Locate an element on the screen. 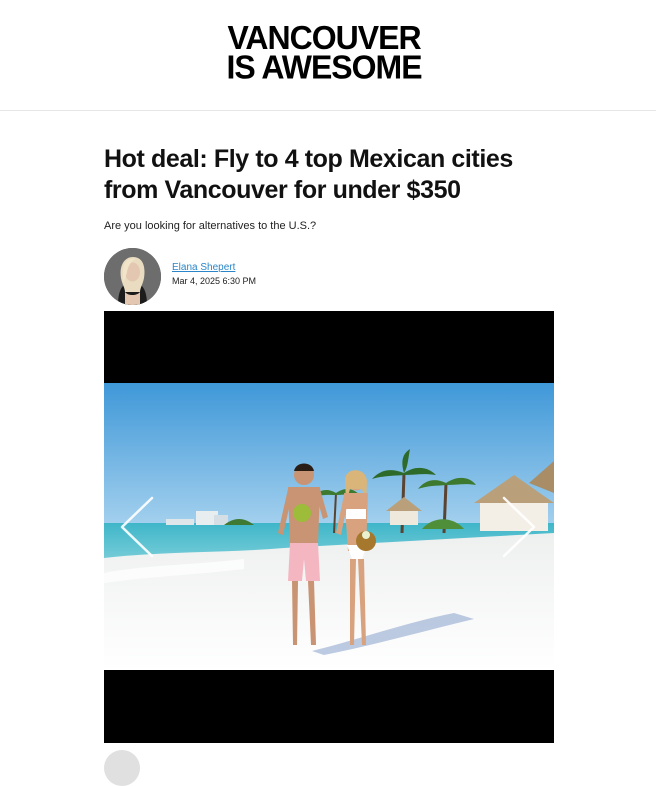 The image size is (656, 786). gallery-prev-button is located at coordinates (137, 527).